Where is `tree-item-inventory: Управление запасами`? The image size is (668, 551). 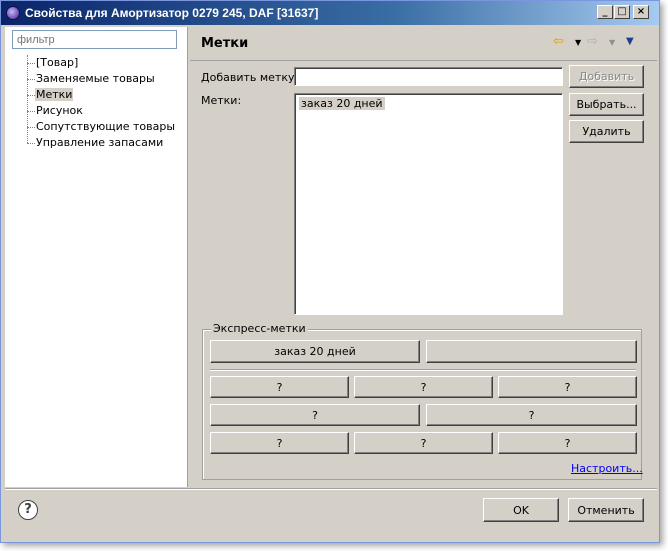 tree-item-inventory: Управление запасами is located at coordinates (96, 143).